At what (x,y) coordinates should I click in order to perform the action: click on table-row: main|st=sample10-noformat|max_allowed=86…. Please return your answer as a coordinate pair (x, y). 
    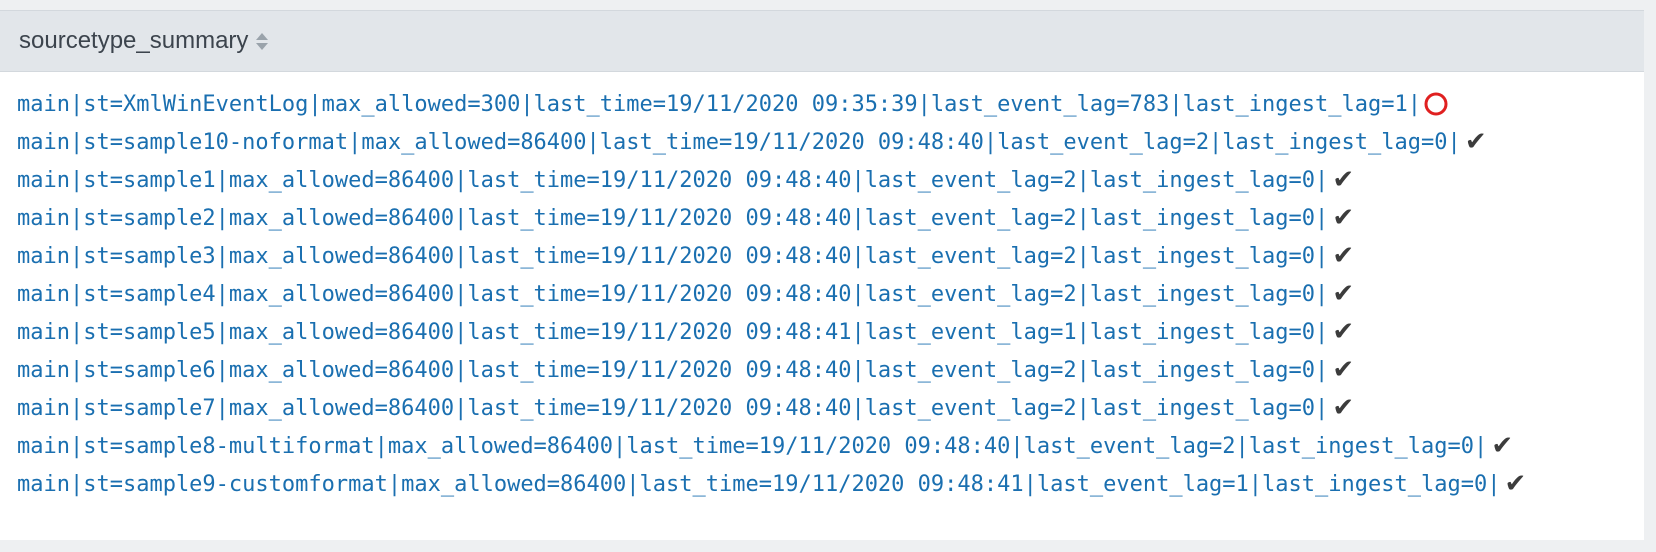
    Looking at the image, I should click on (827, 142).